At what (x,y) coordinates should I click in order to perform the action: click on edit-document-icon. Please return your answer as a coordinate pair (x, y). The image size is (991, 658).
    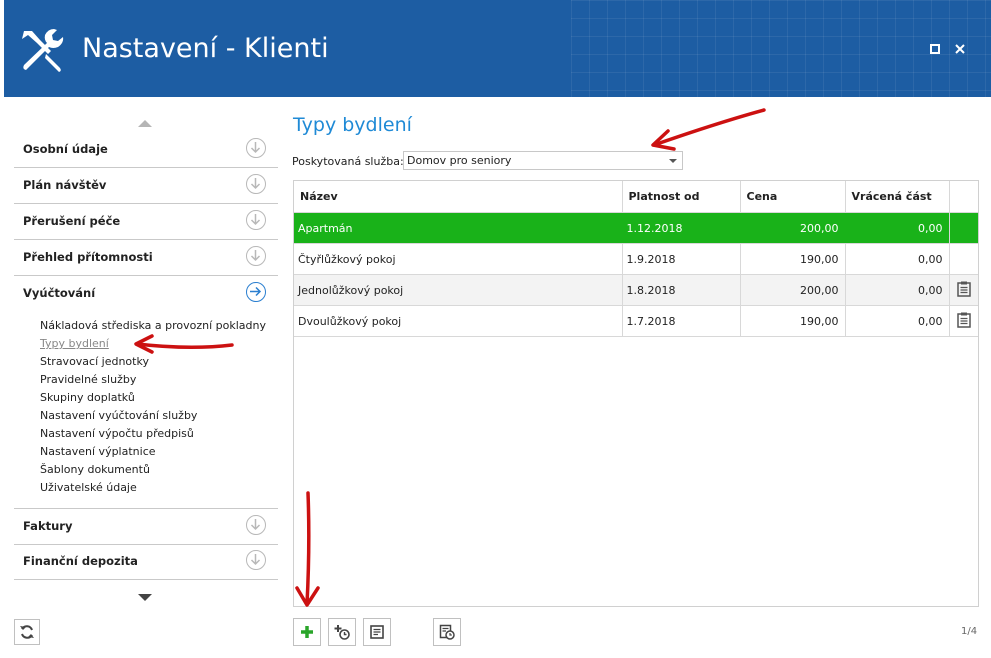
    Looking at the image, I should click on (377, 632).